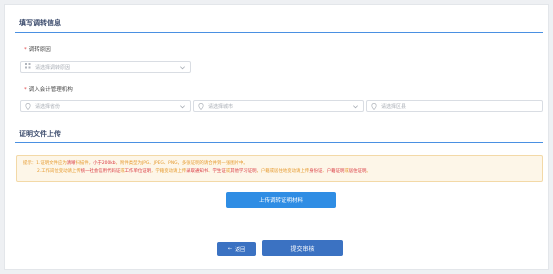 This screenshot has width=553, height=274. Describe the element at coordinates (278, 106) in the screenshot. I see `city-select: 请选择城市` at that location.